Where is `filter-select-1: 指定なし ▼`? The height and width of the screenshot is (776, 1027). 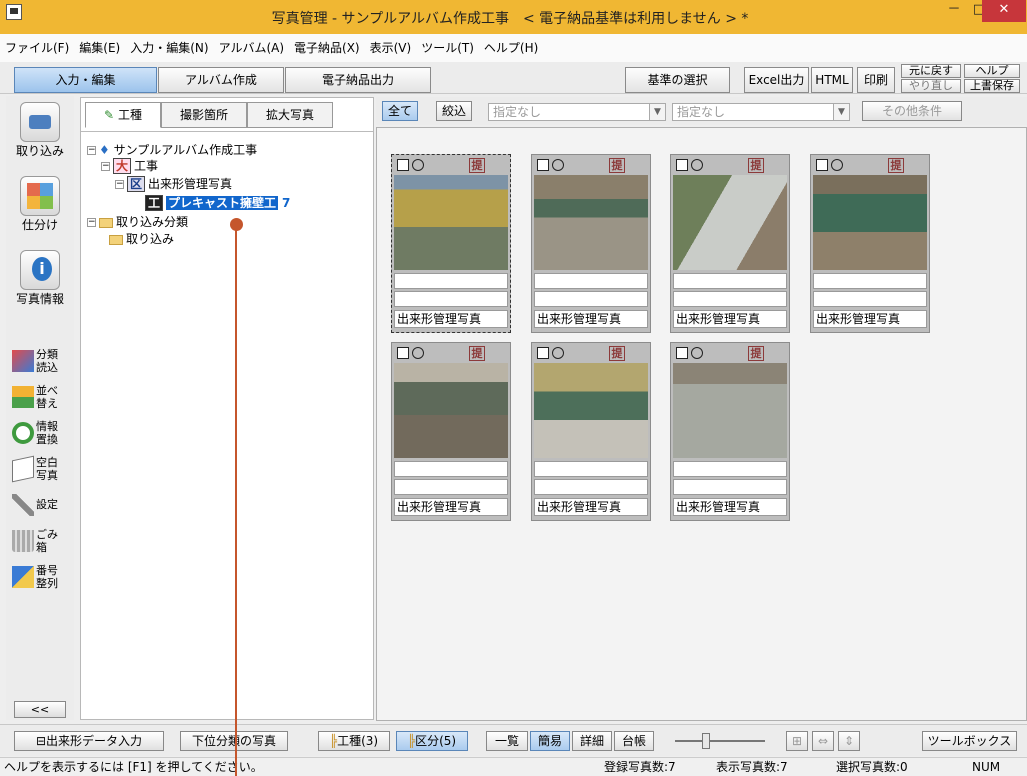
filter-select-1: 指定なし ▼ is located at coordinates (577, 112).